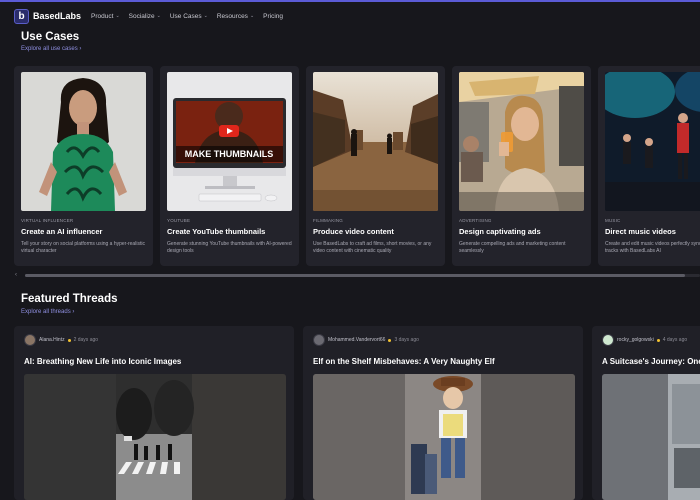  Describe the element at coordinates (640, 231) in the screenshot. I see `card-title: Direct music videos` at that location.